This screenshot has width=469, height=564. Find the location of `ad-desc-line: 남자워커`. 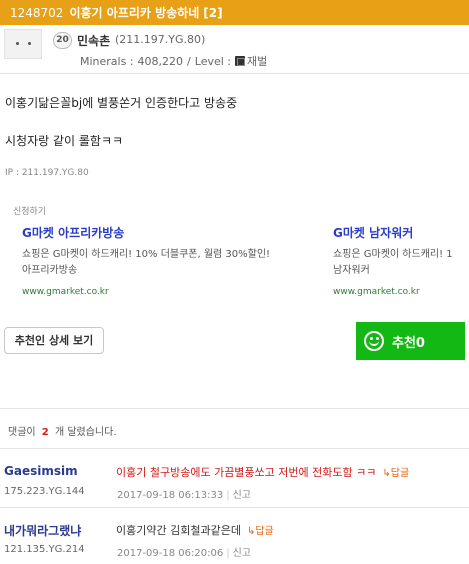

ad-desc-line: 남자워커 is located at coordinates (351, 270).